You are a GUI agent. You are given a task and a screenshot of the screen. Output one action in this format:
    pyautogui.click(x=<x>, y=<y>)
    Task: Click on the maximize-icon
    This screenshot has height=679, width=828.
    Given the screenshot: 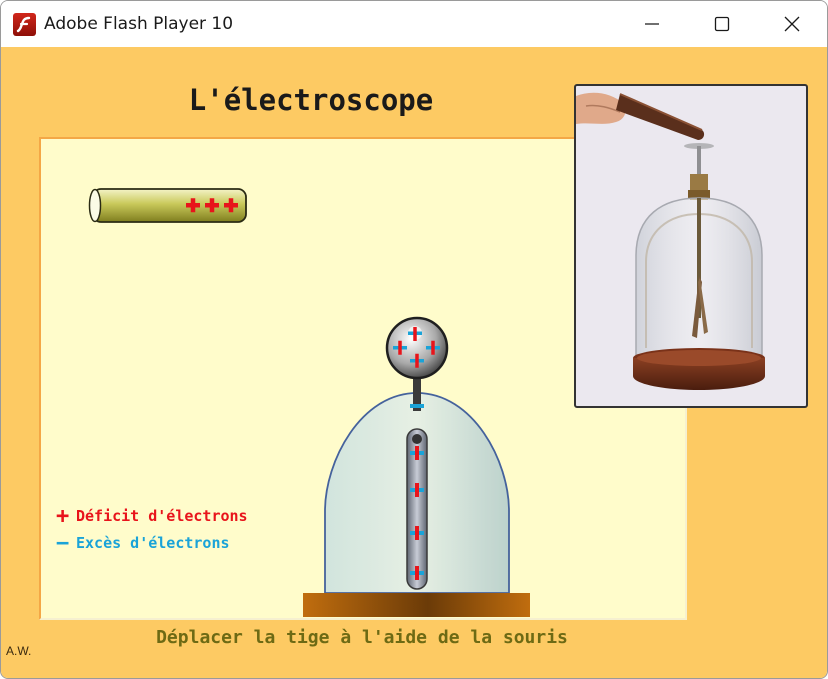 What is the action you would take?
    pyautogui.click(x=722, y=24)
    